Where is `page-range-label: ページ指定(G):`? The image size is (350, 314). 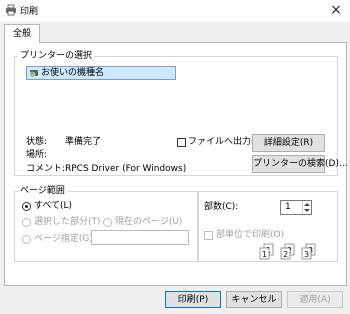 page-range-label: ページ指定(G): is located at coordinates (65, 239).